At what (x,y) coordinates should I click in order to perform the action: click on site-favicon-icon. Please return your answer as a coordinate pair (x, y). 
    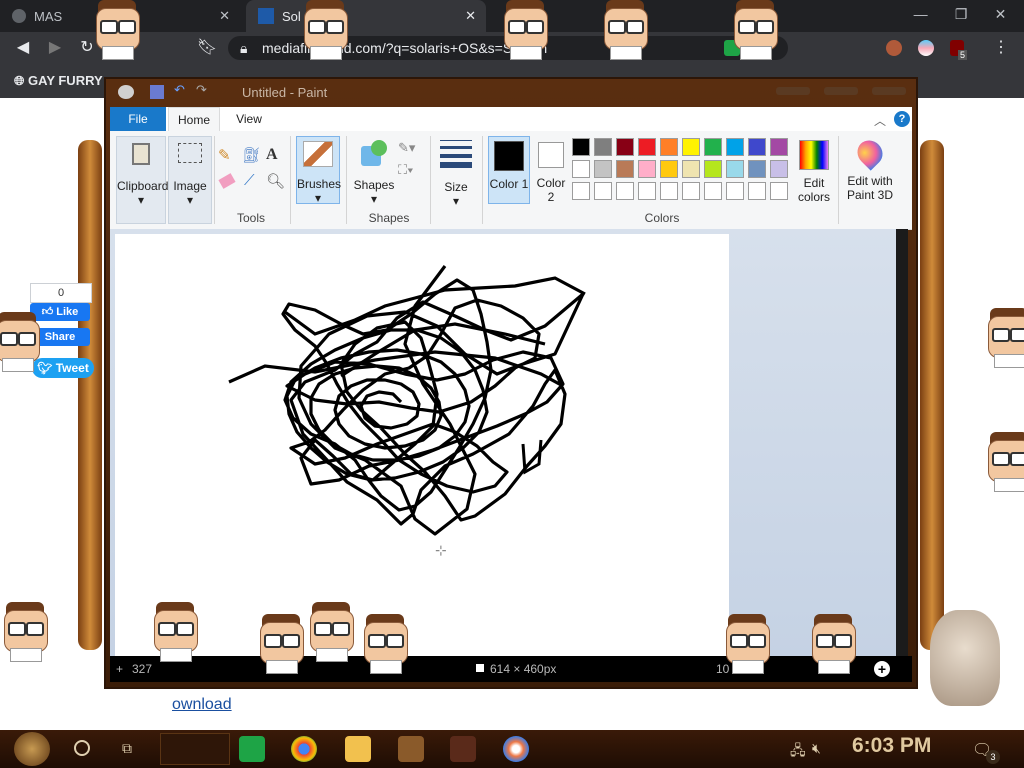
    Looking at the image, I should click on (266, 16).